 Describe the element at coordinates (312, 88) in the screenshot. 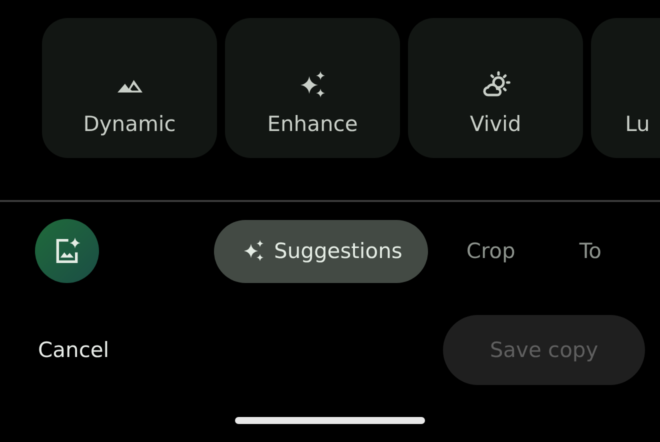

I see `preset-card: Enhance` at that location.